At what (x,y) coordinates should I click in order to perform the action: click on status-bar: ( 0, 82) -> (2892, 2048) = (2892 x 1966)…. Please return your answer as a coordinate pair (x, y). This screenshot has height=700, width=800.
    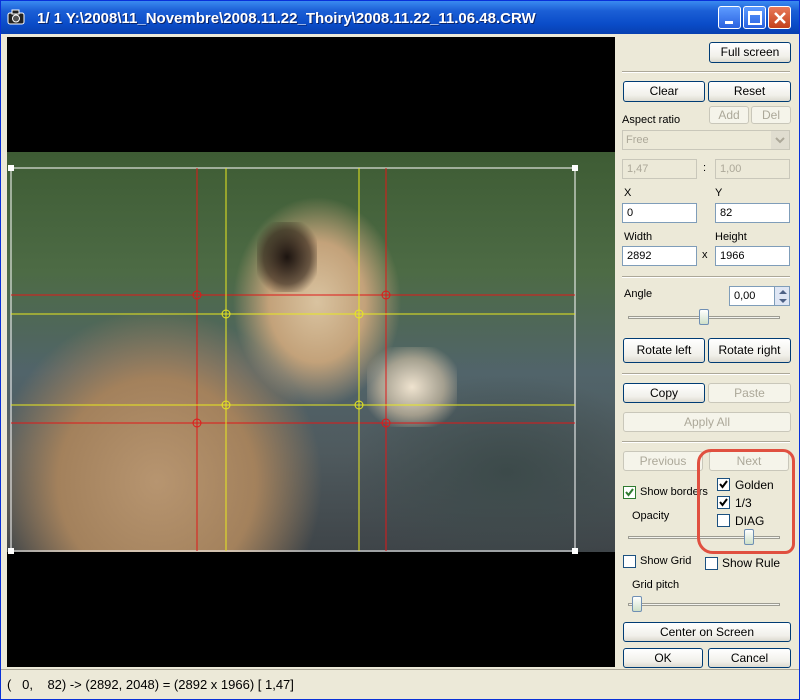
    Looking at the image, I should click on (400, 684).